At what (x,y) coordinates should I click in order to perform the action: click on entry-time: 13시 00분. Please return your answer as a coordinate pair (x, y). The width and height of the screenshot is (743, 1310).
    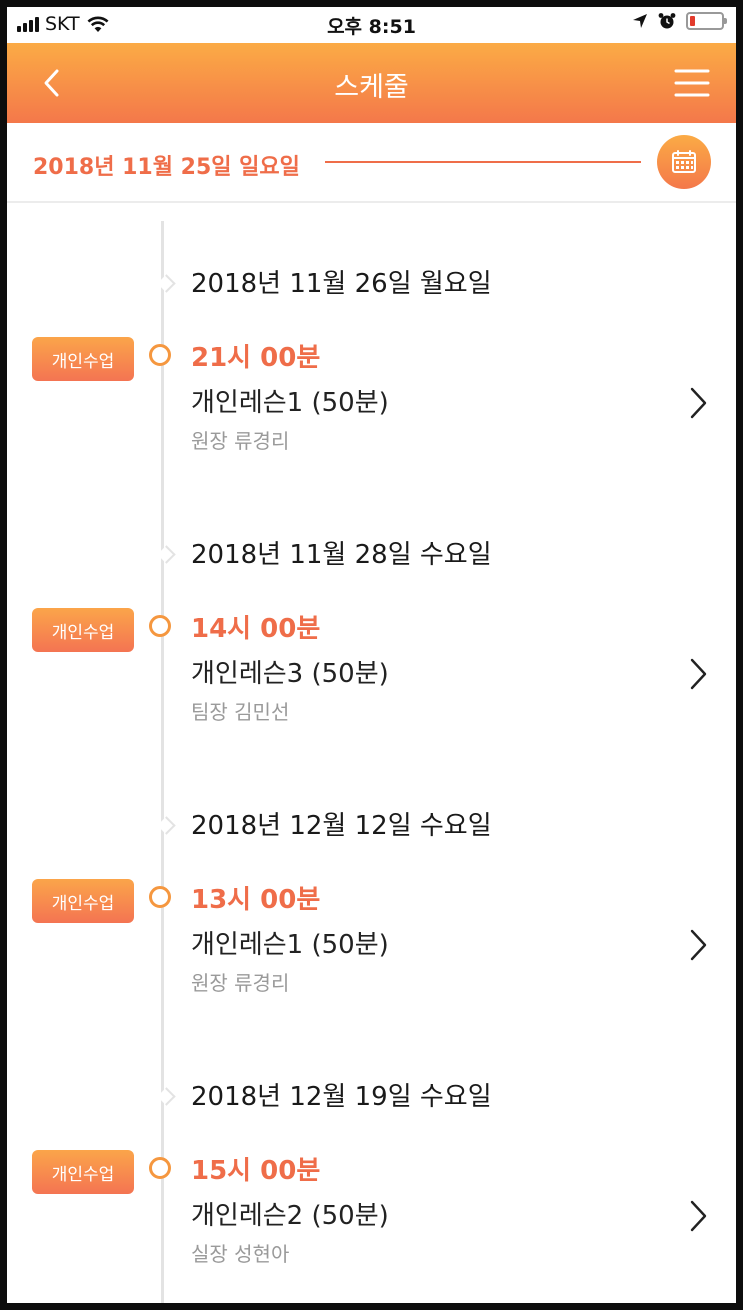
    Looking at the image, I should click on (256, 900).